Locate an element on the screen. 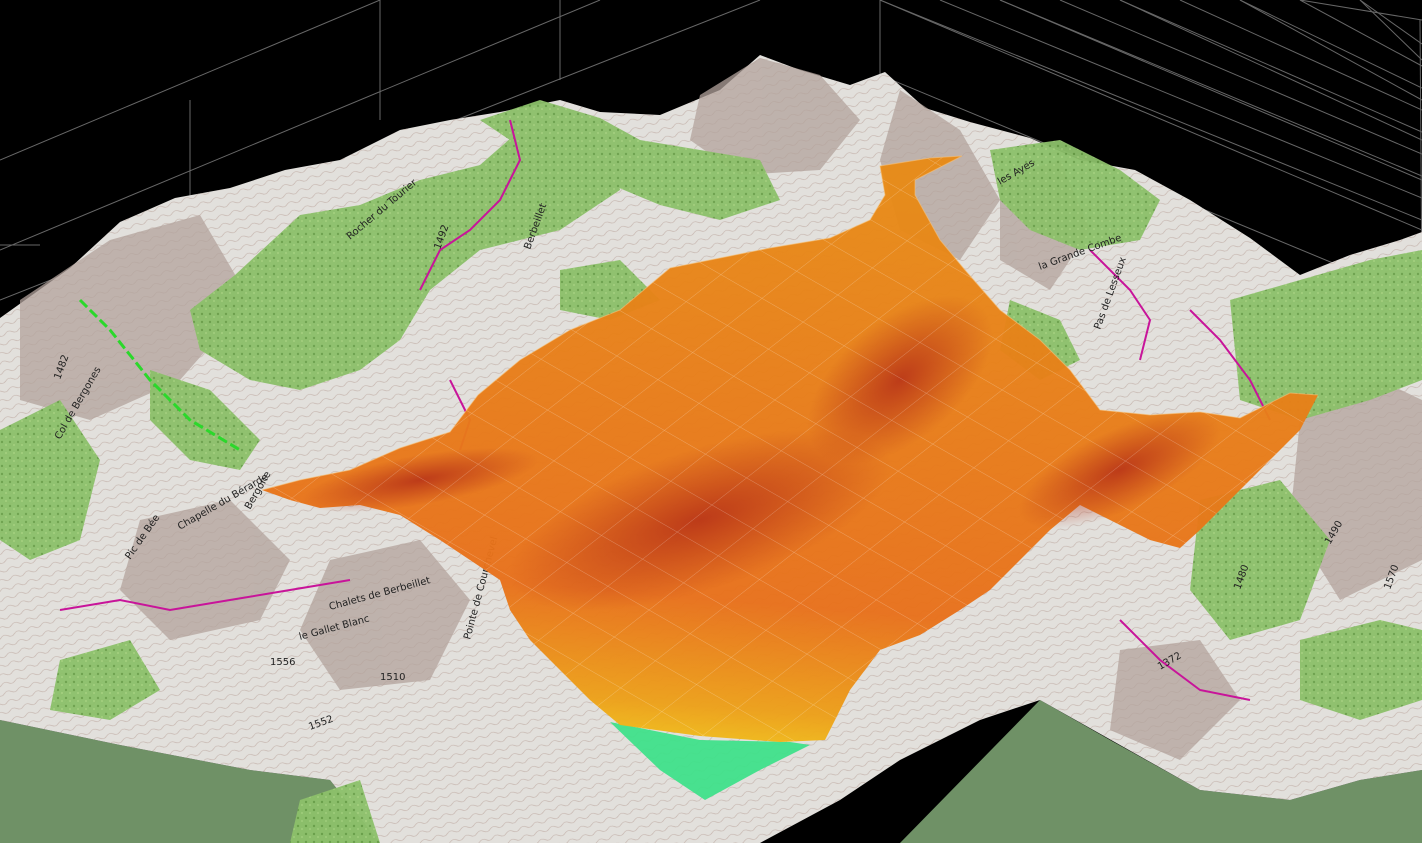  map-label: 1556 is located at coordinates (282, 662).